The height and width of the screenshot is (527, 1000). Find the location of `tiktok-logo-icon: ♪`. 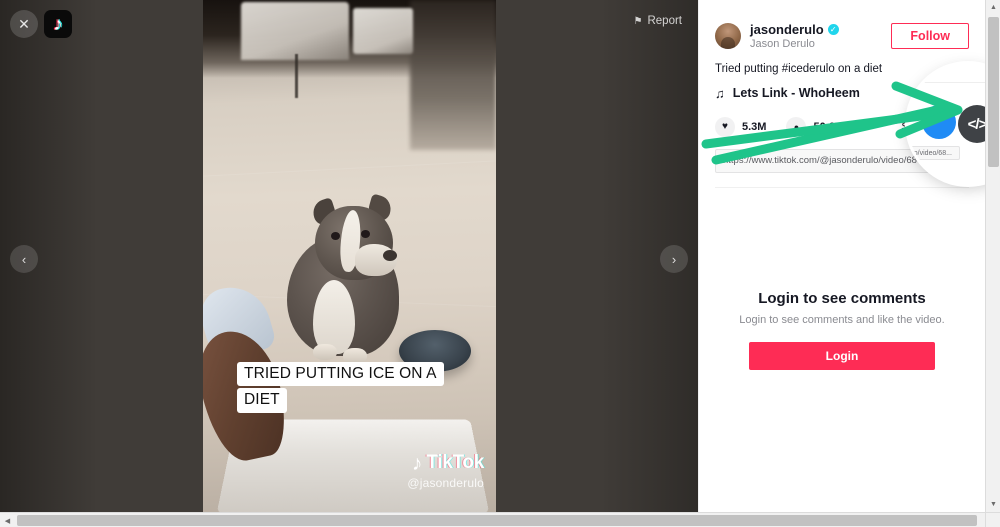

tiktok-logo-icon: ♪ is located at coordinates (58, 24).